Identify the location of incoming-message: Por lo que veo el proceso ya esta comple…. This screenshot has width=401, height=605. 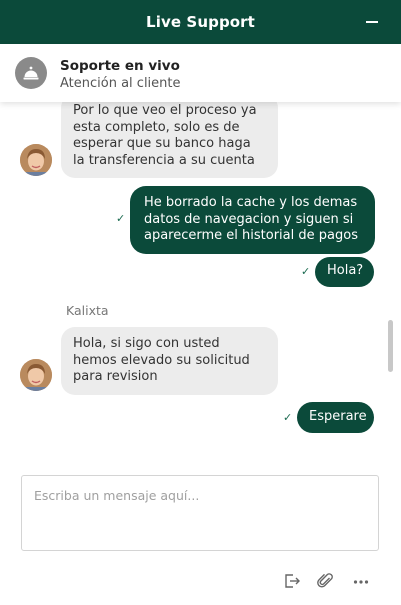
(169, 140).